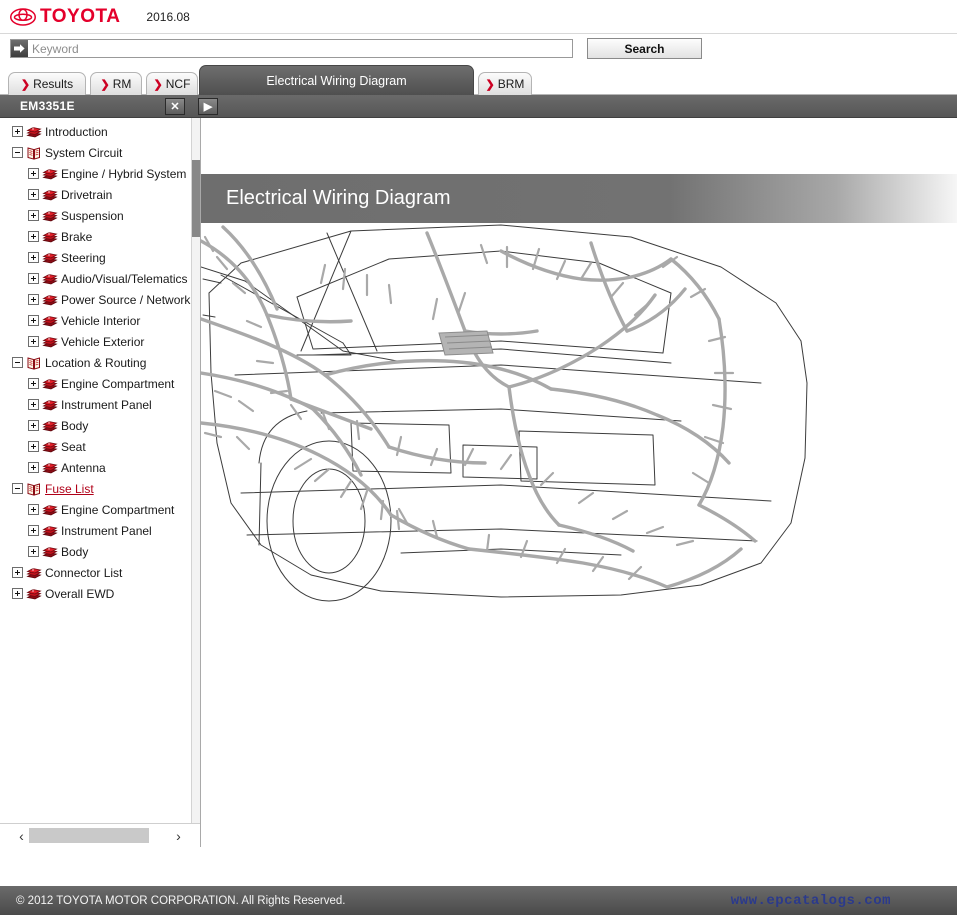  I want to click on ecu-module, so click(466, 343).